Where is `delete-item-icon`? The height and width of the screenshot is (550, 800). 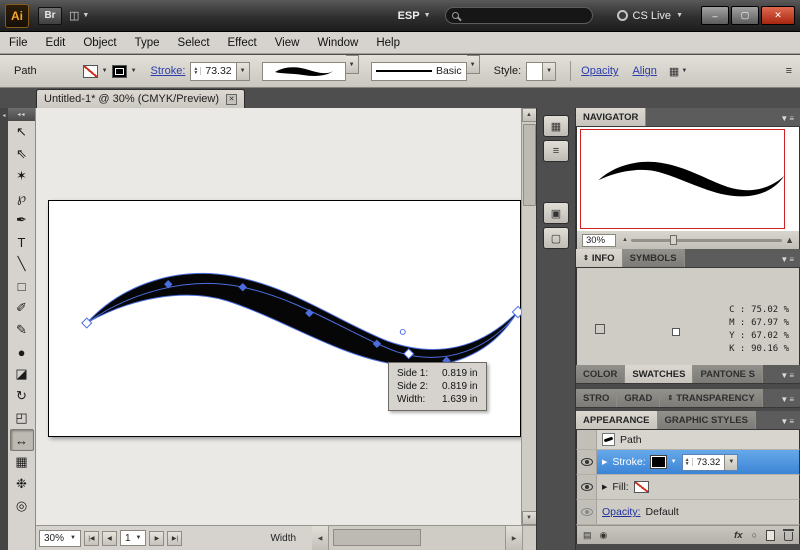
delete-item-icon is located at coordinates (788, 535).